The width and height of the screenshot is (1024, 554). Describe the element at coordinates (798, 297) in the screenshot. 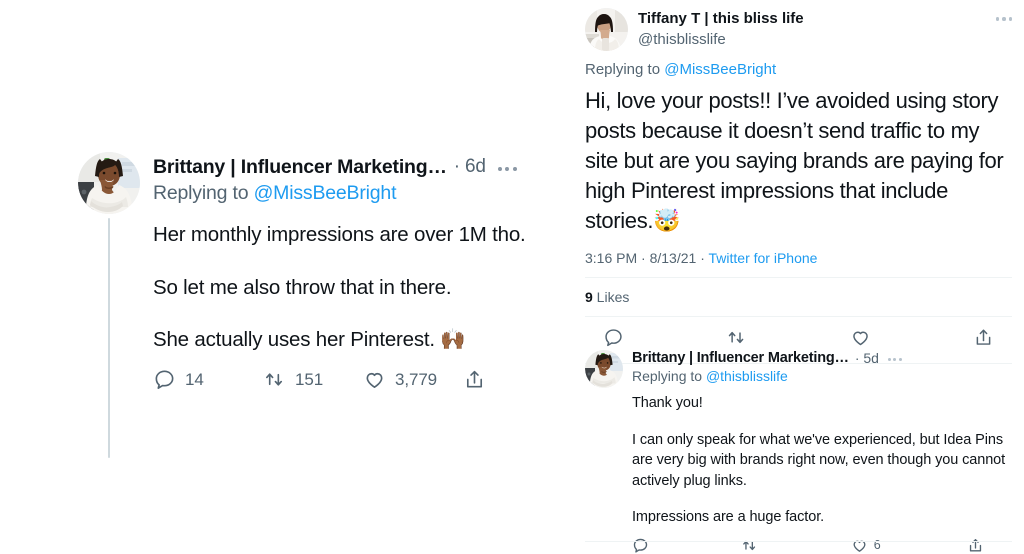

I see `likes-summary: 9 Likes` at that location.